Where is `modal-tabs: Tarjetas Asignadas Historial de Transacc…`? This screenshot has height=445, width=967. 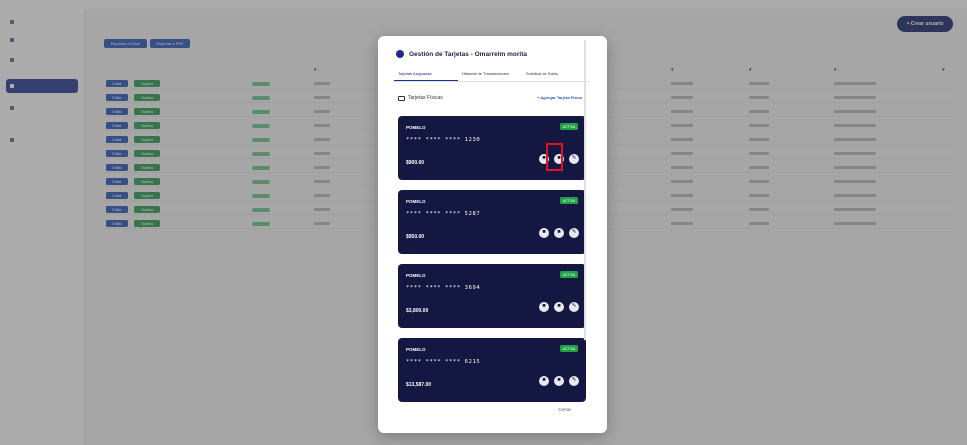 modal-tabs: Tarjetas Asignadas Historial de Transacc… is located at coordinates (492, 75).